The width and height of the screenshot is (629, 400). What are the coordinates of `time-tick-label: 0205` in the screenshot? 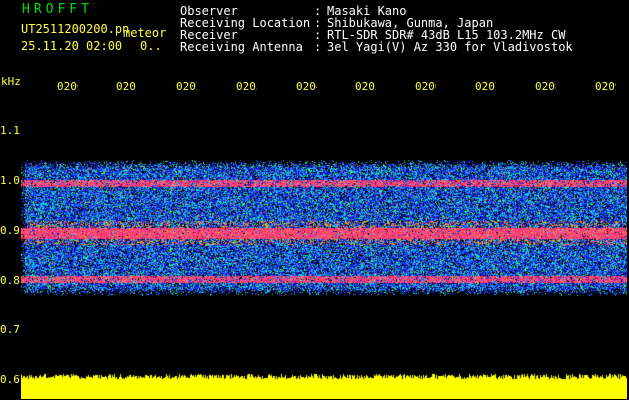 It's located at (365, 86).